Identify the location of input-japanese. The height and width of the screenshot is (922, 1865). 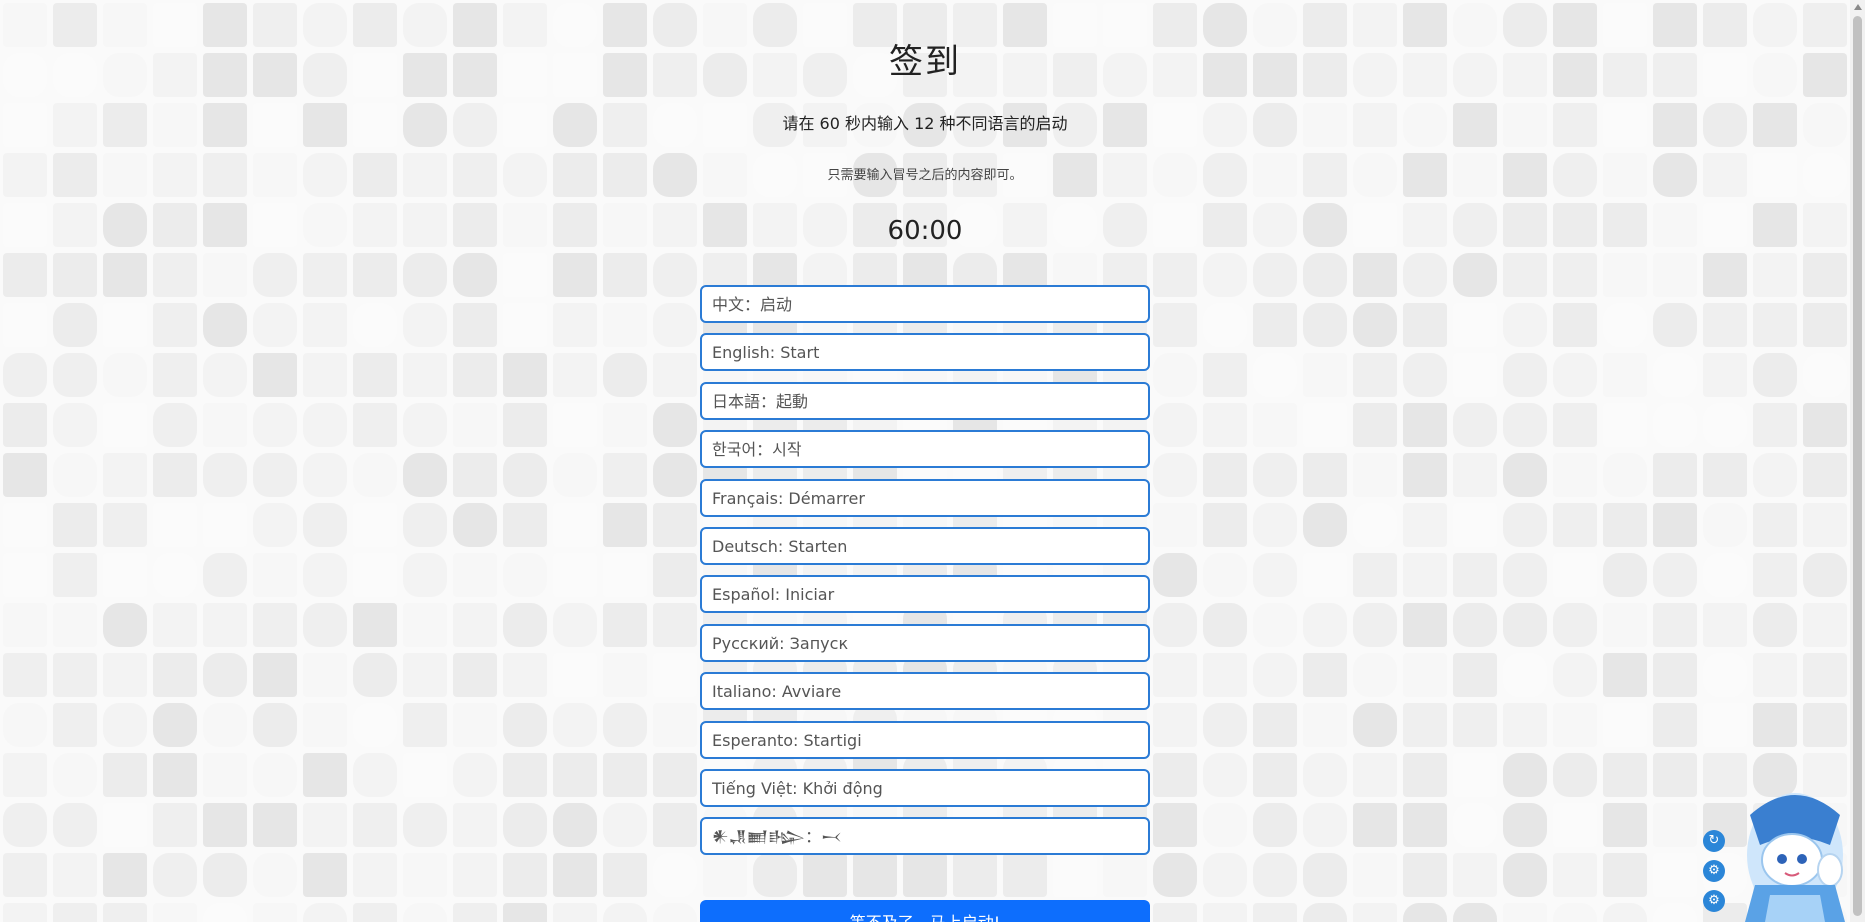
(925, 401).